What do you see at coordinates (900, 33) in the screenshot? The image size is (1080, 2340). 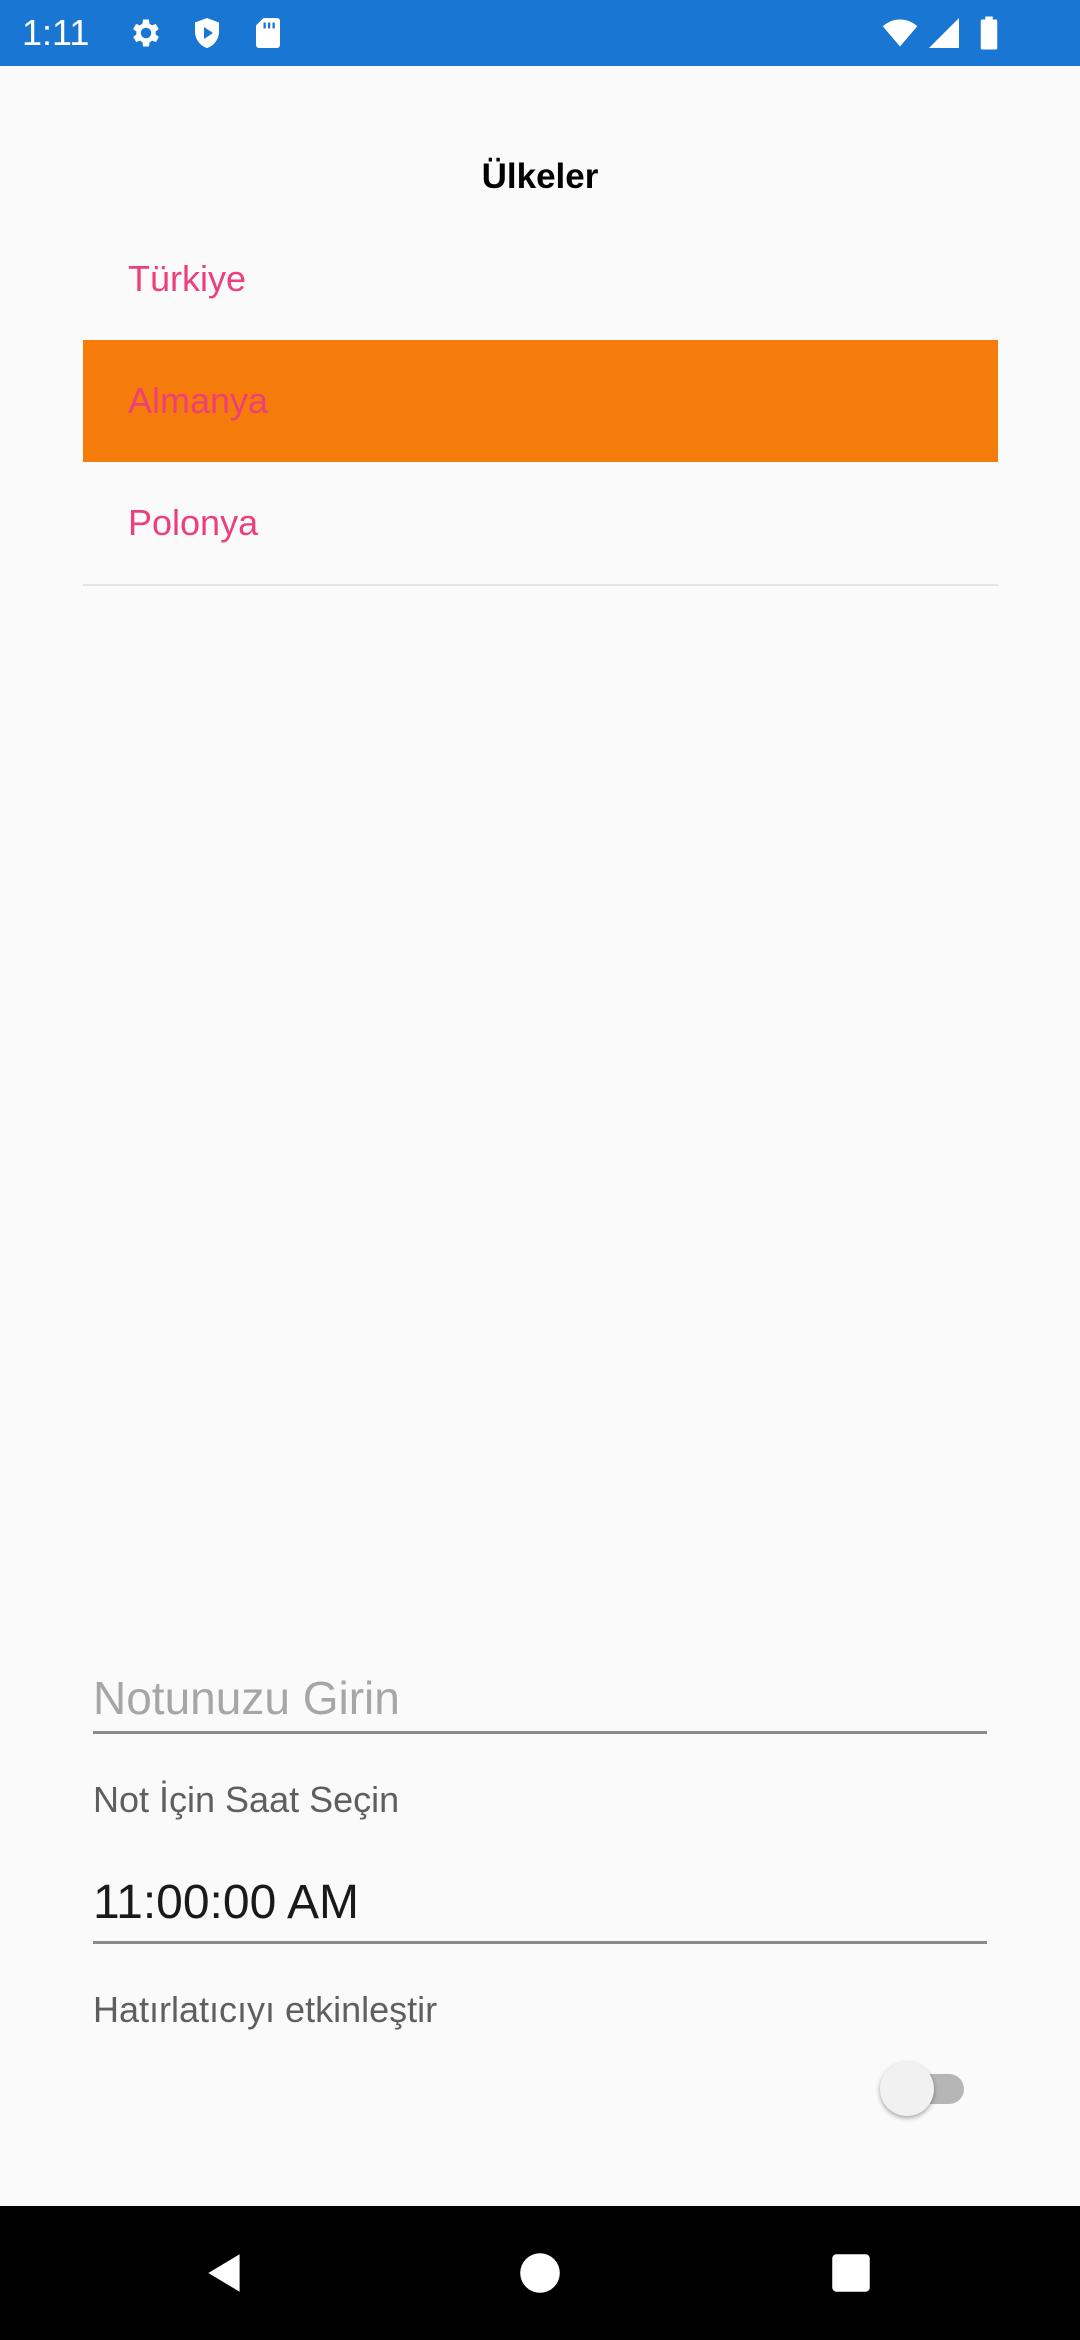 I see `wifi-icon` at bounding box center [900, 33].